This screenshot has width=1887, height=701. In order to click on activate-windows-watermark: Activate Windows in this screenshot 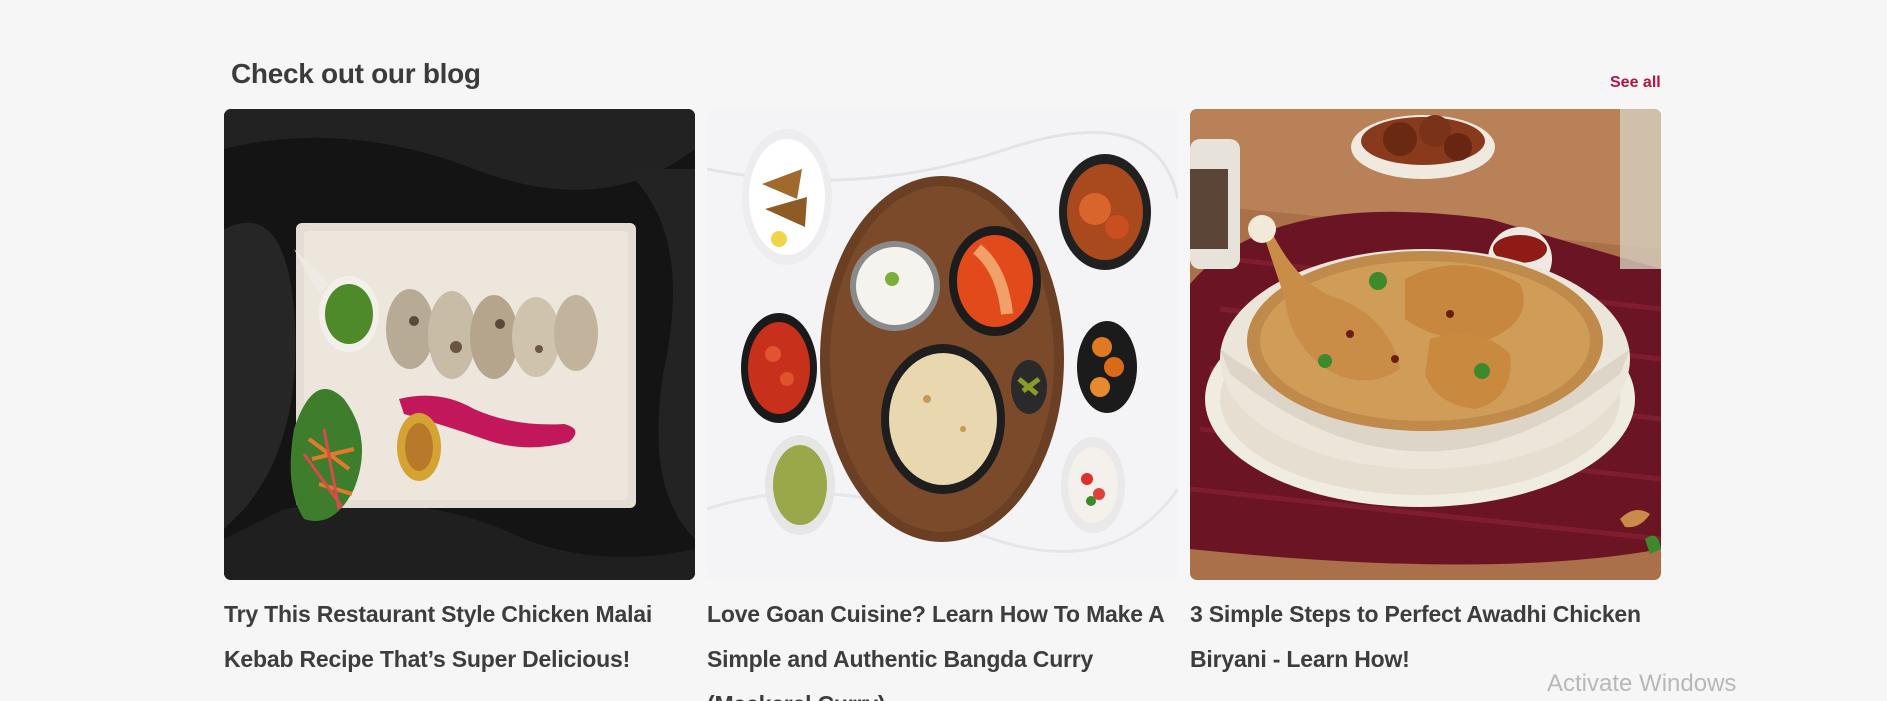, I will do `click(1642, 683)`.